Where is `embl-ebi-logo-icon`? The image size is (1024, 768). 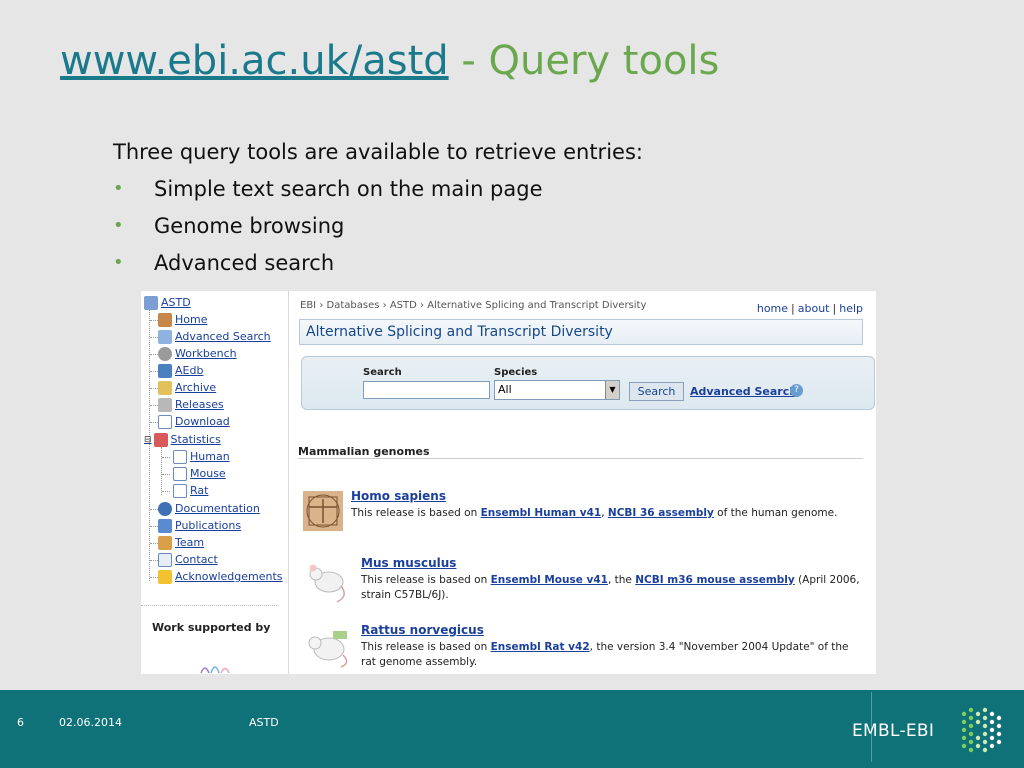 embl-ebi-logo-icon is located at coordinates (981, 730).